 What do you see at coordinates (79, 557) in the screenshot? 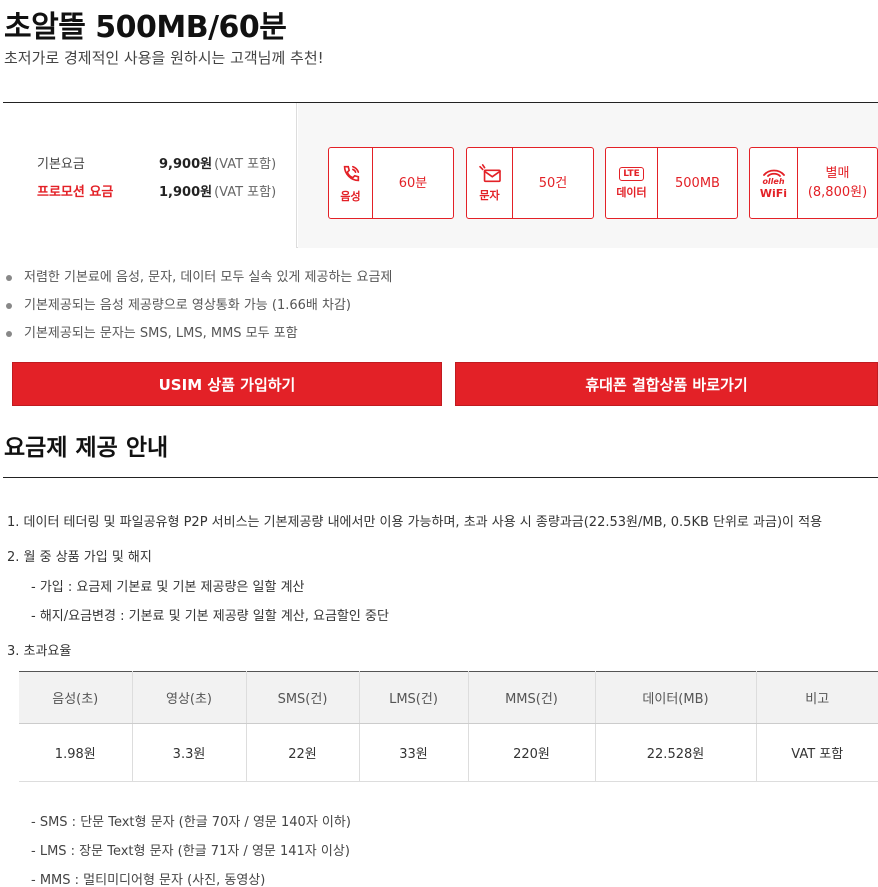
I see `guide-item-2: 2. 월 중 상품 가입 및 해지` at bounding box center [79, 557].